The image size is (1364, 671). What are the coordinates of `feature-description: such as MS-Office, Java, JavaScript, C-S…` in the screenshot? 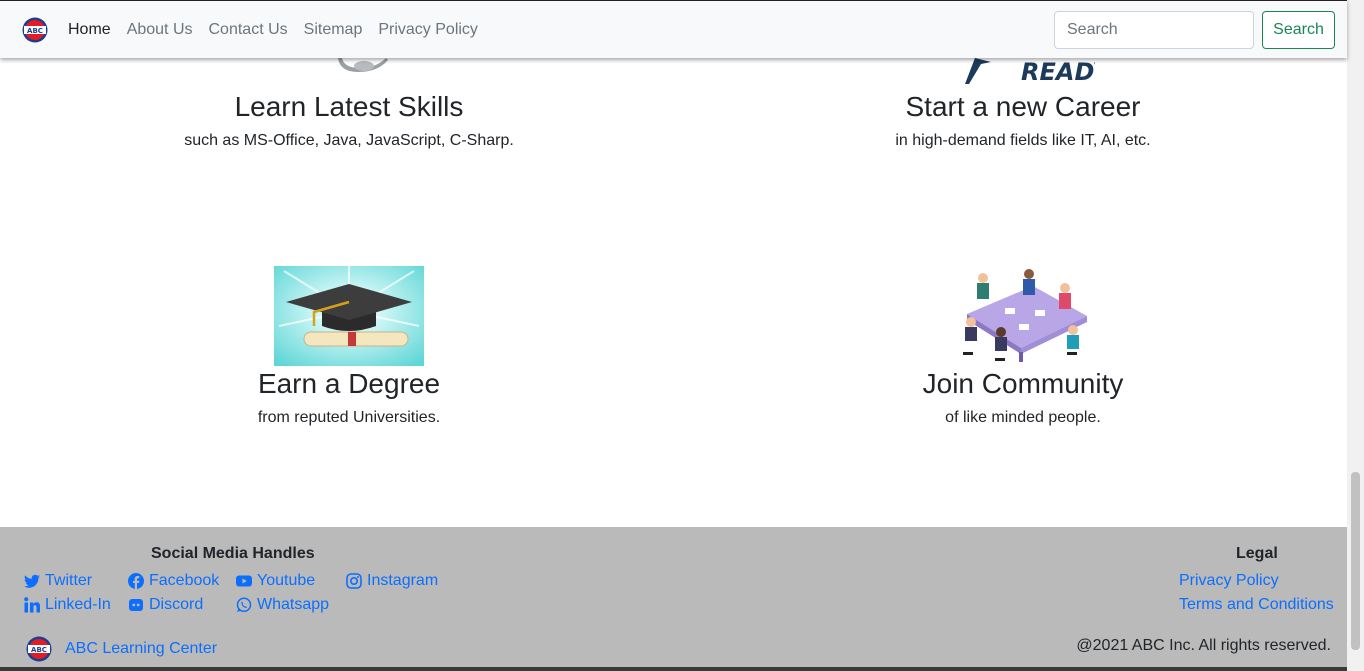 It's located at (349, 140).